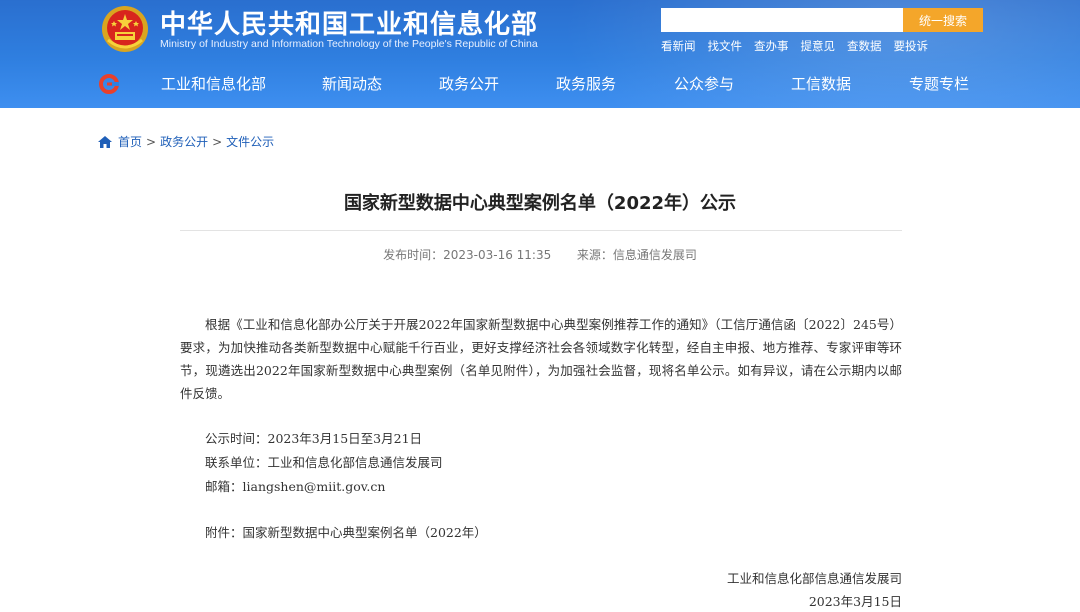  What do you see at coordinates (855, 601) in the screenshot?
I see `signature-date: 2023年3月15日` at bounding box center [855, 601].